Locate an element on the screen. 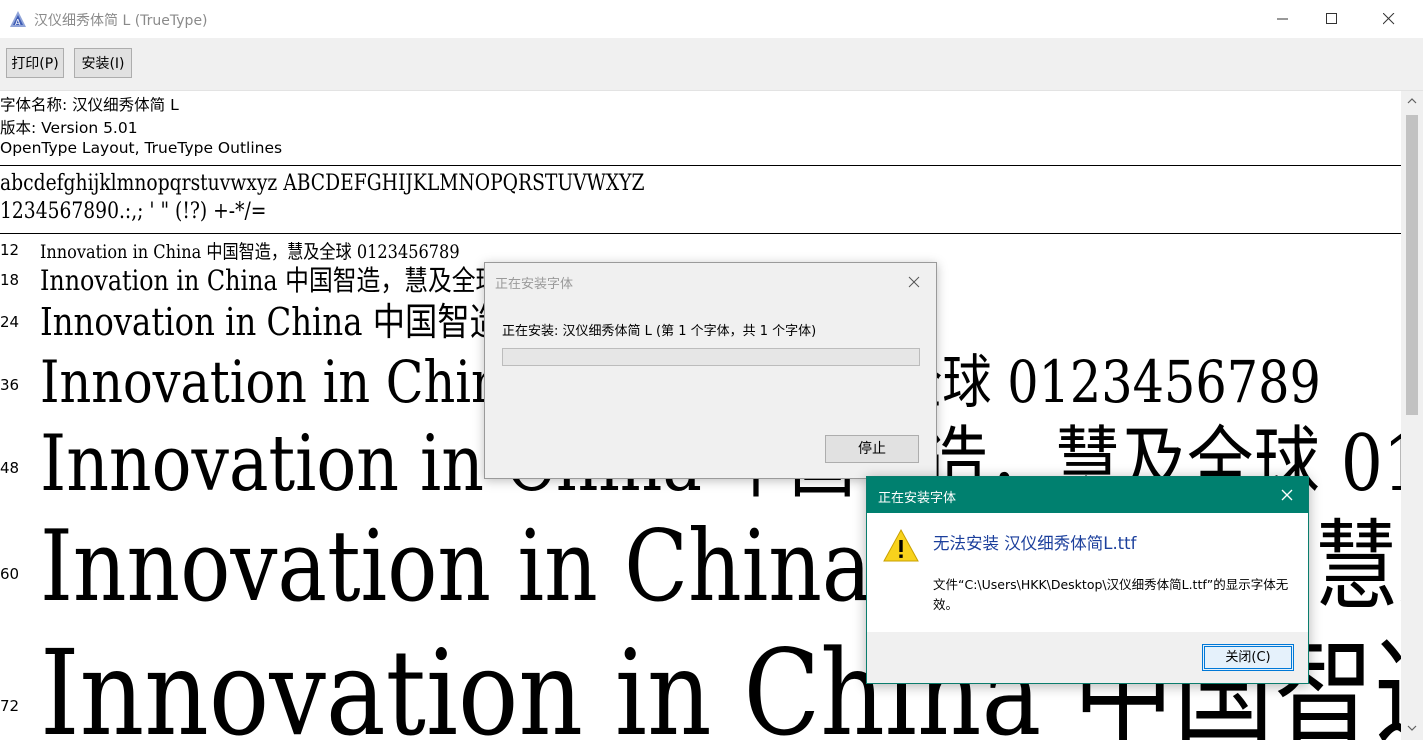 The height and width of the screenshot is (740, 1423). font-version-line: 版本: Version 5.01 is located at coordinates (69, 128).